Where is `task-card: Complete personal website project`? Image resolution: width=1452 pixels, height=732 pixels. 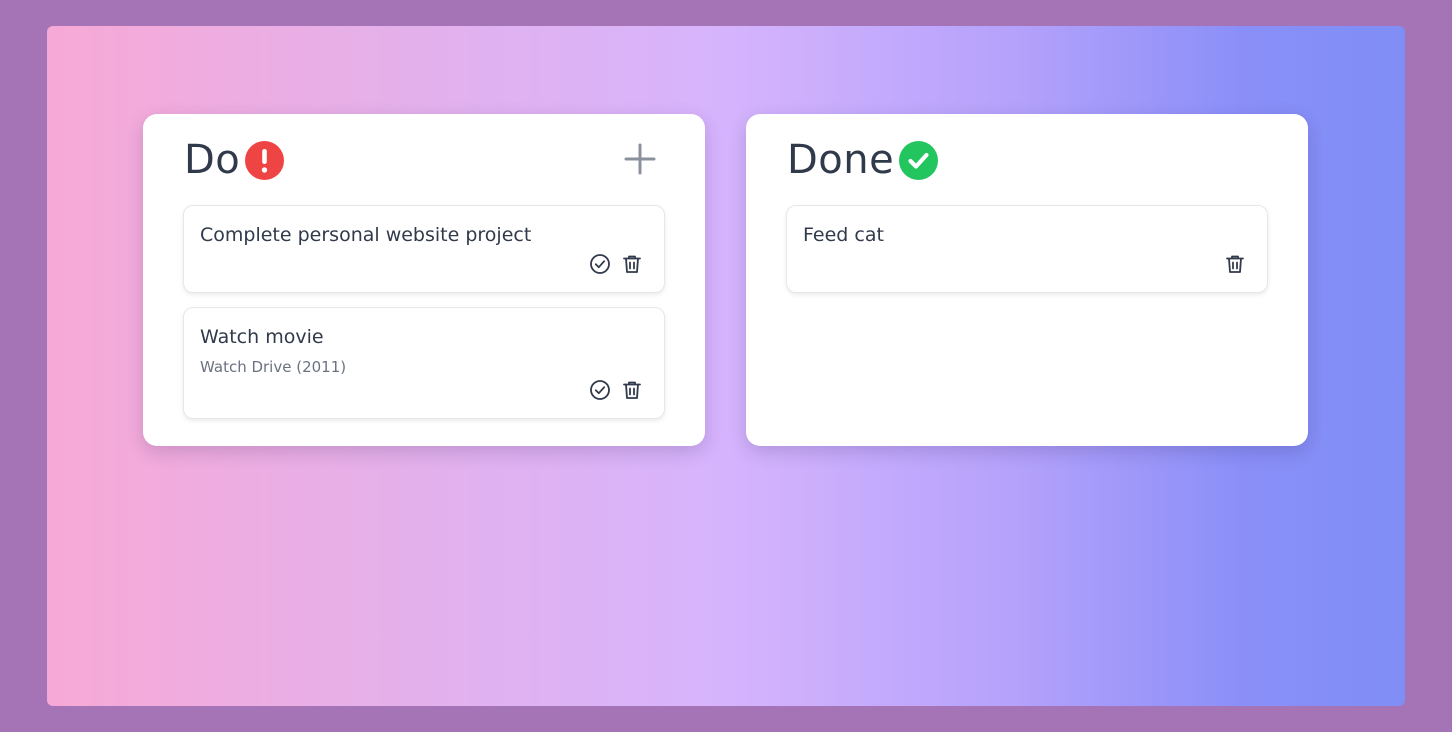 task-card: Complete personal website project is located at coordinates (424, 249).